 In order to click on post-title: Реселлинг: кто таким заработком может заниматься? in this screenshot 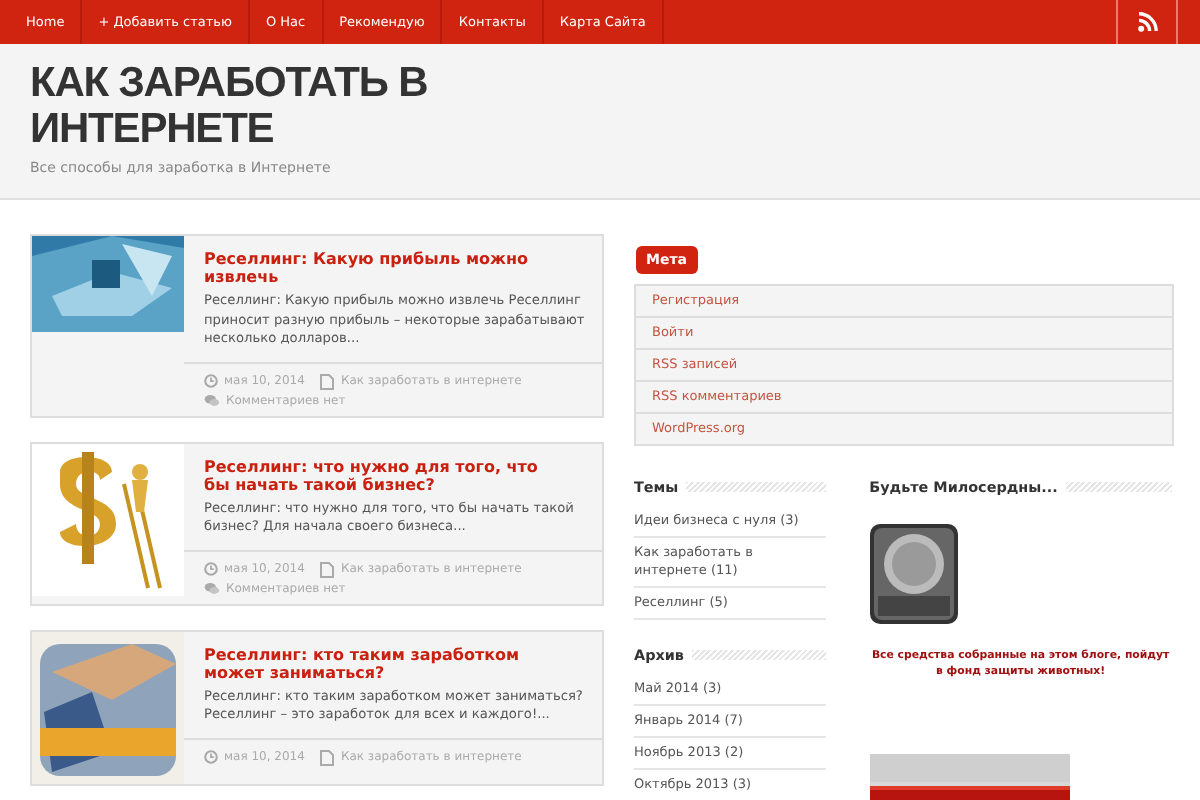, I will do `click(395, 663)`.